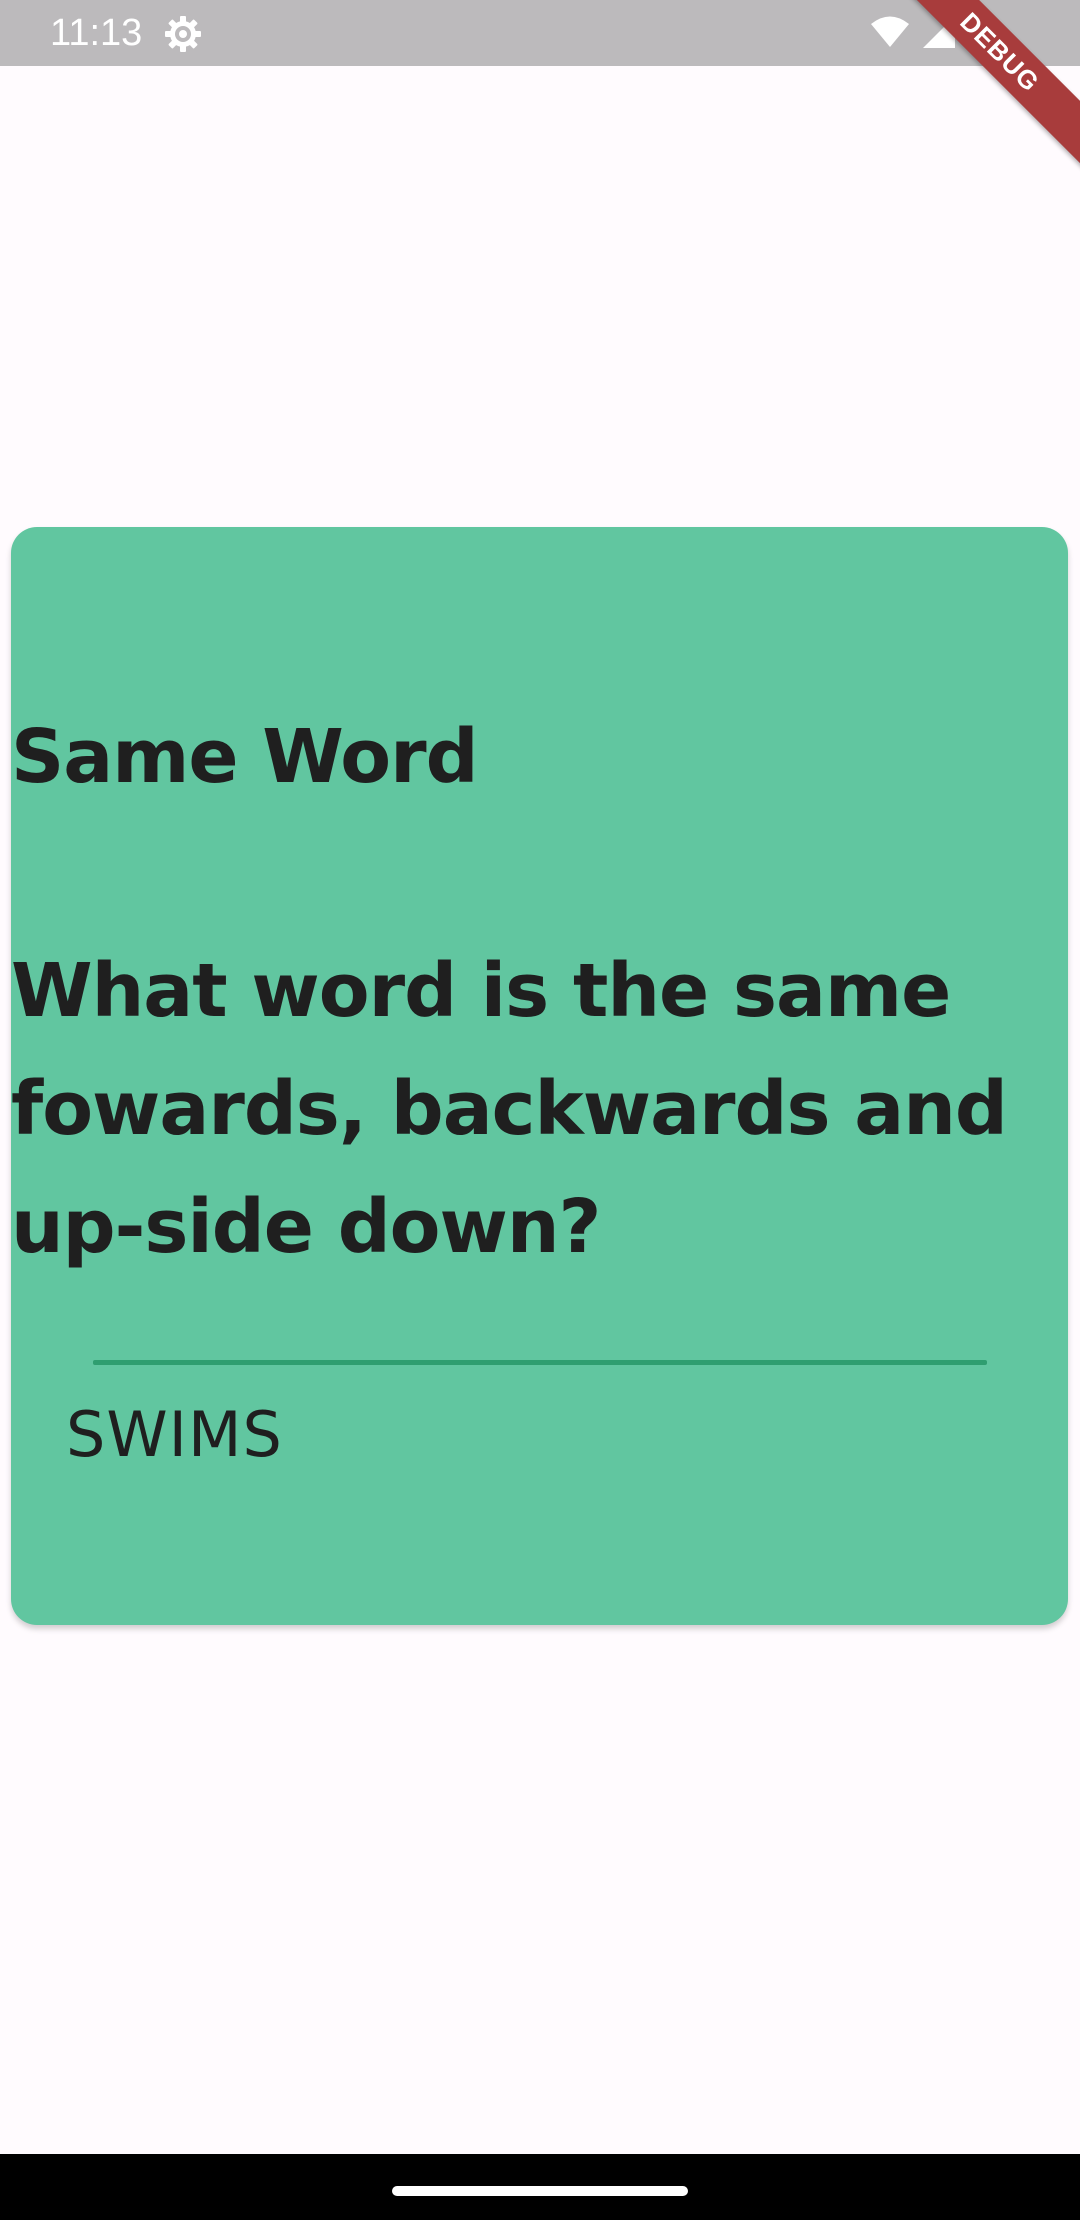 The height and width of the screenshot is (2220, 1080). Describe the element at coordinates (540, 1362) in the screenshot. I see `card-divider` at that location.